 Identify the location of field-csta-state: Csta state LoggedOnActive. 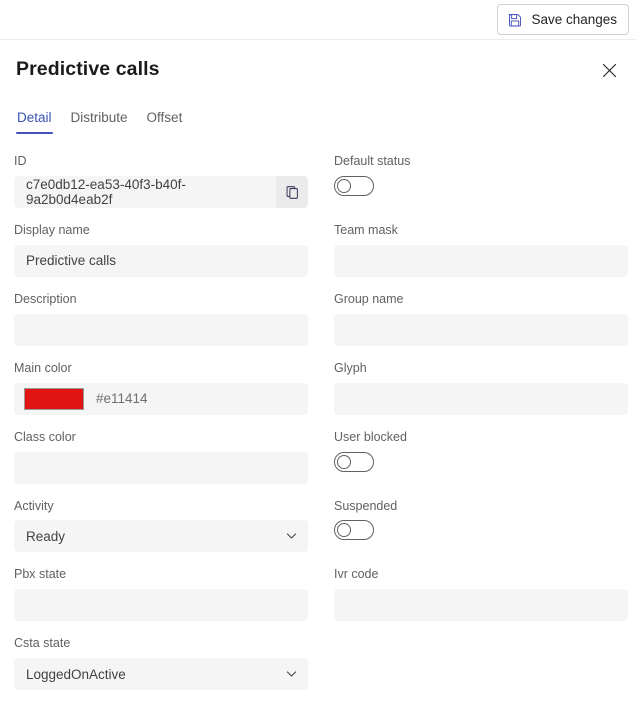
(161, 663).